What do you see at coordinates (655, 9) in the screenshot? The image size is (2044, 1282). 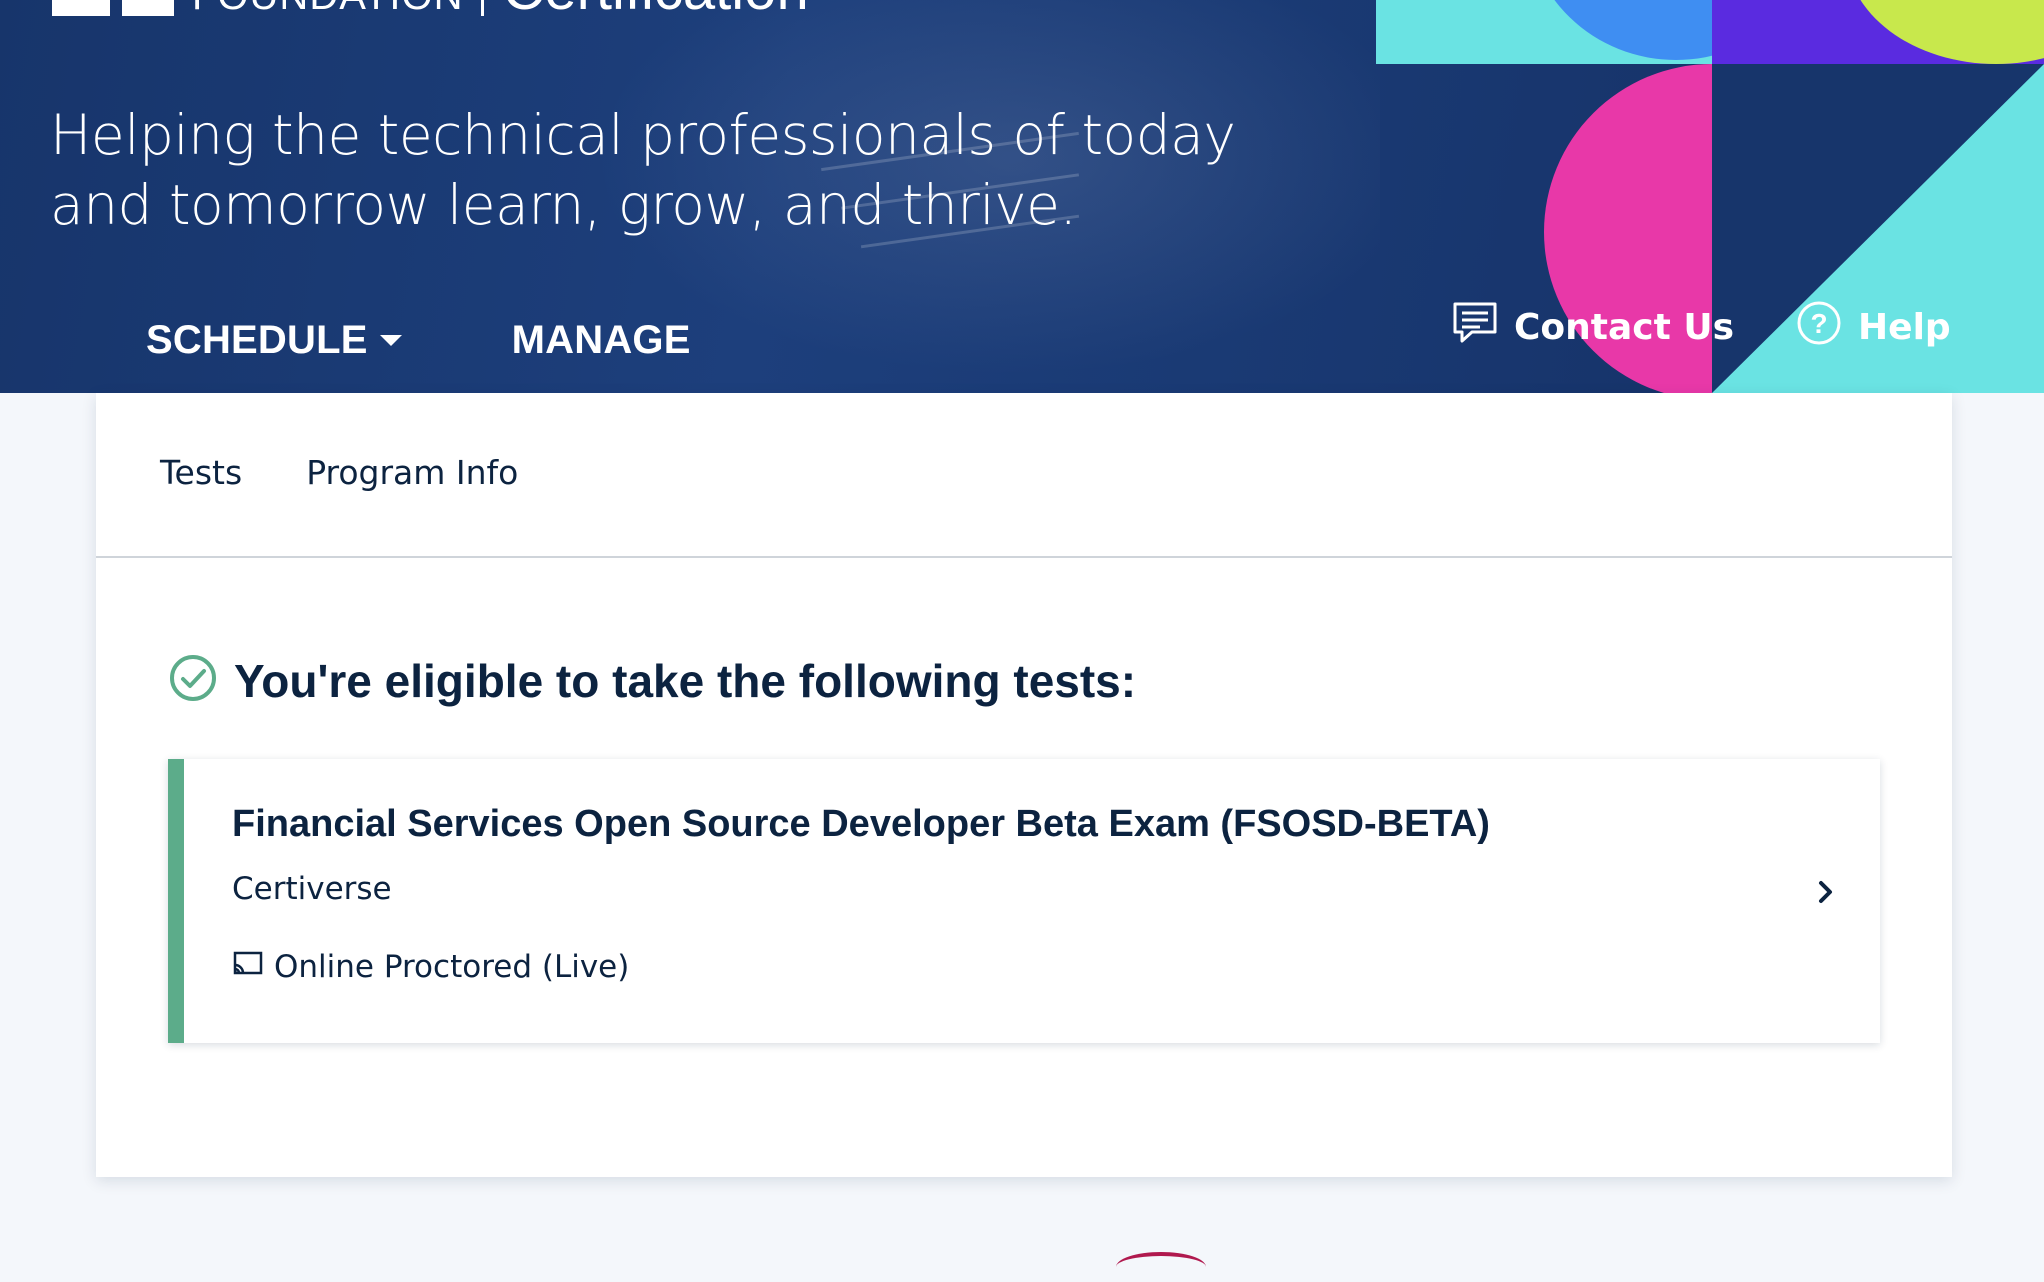 I see `logo-product-text: Certification` at bounding box center [655, 9].